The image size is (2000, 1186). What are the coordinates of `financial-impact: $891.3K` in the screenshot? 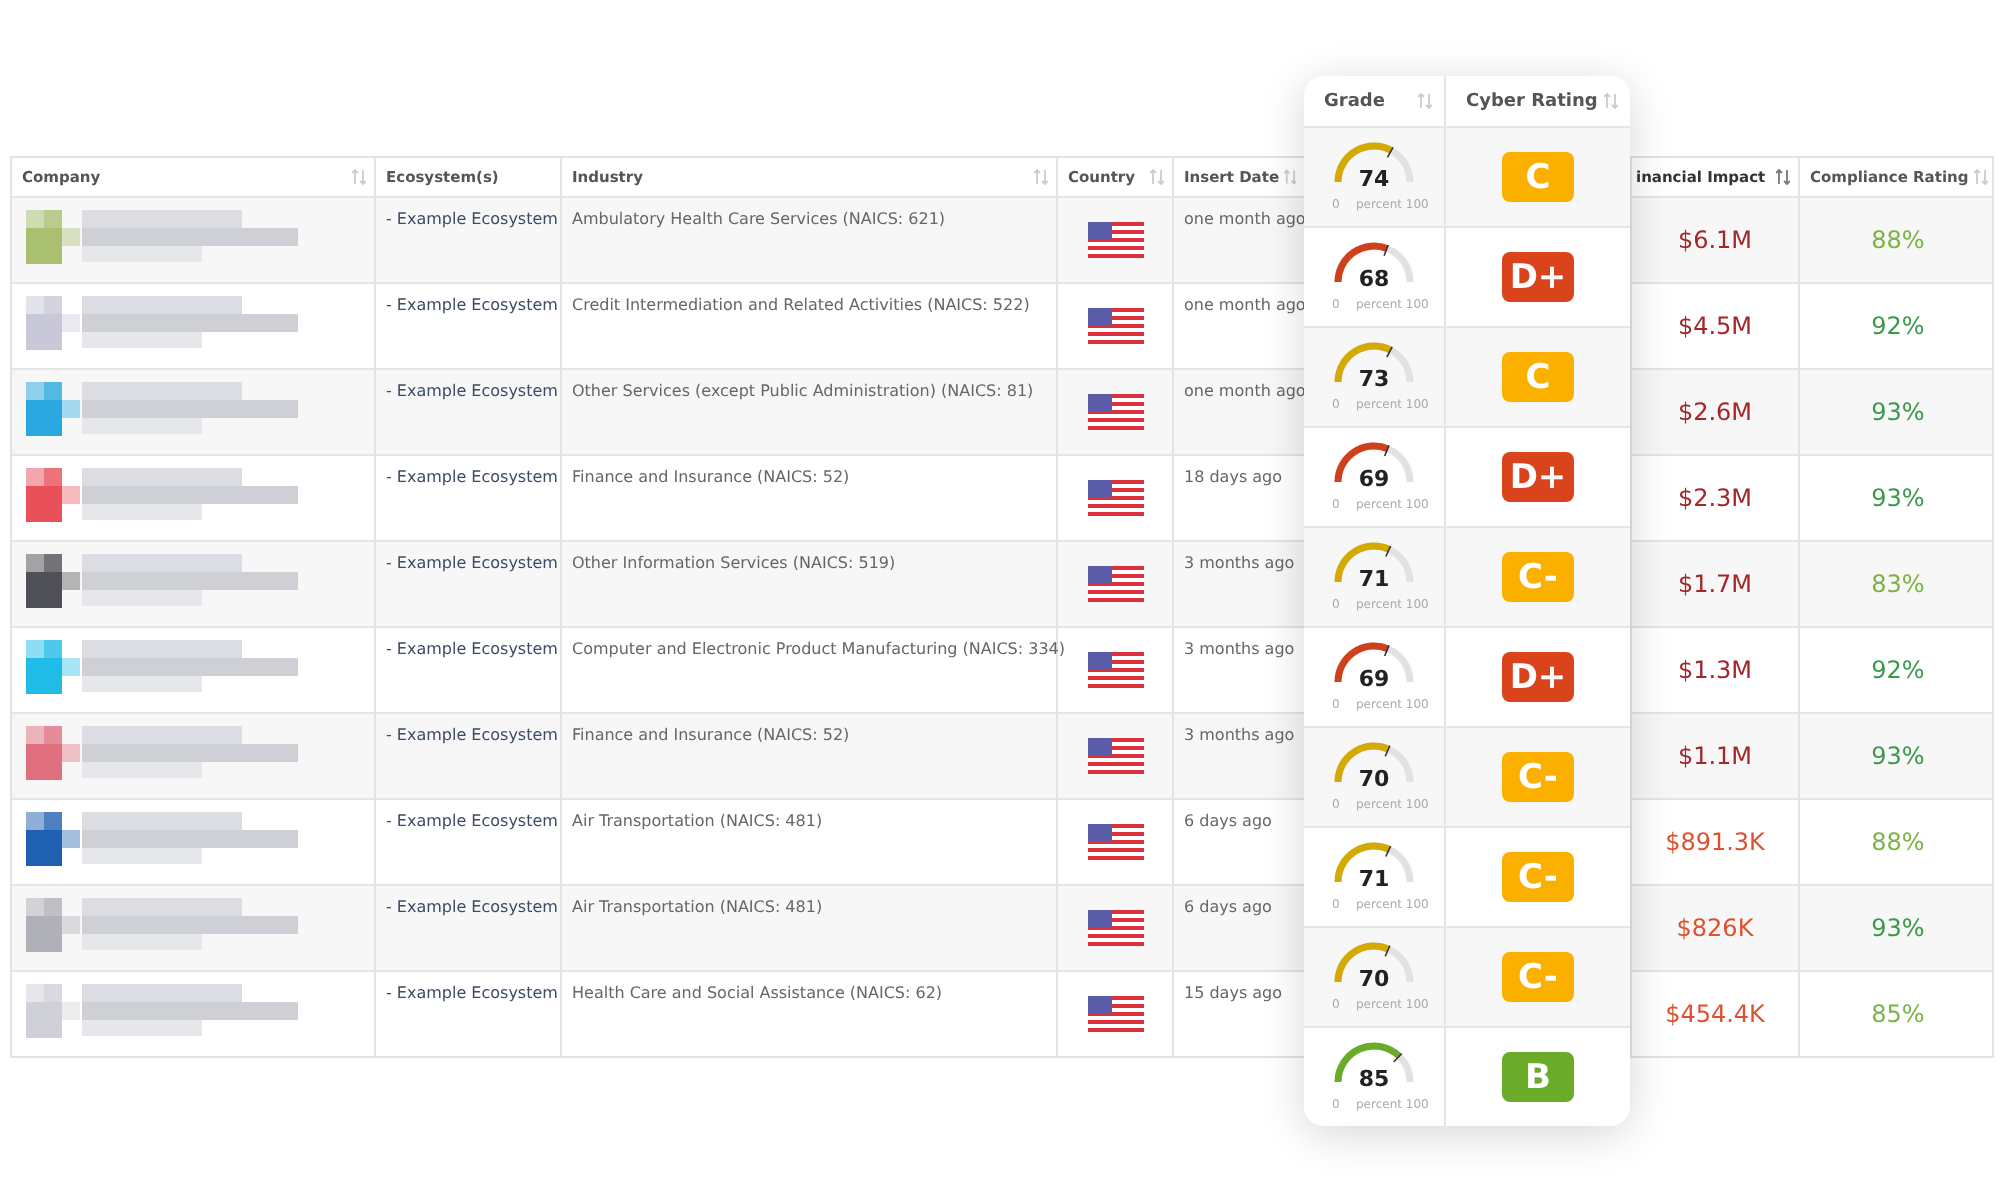 It's located at (1715, 842).